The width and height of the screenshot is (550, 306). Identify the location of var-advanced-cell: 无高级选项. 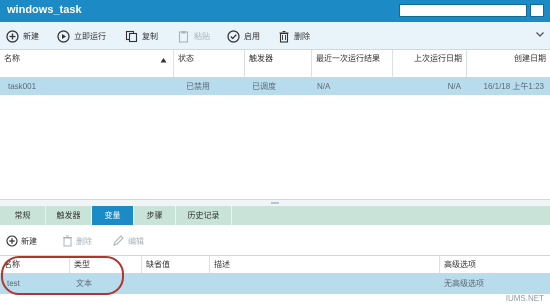
(464, 283).